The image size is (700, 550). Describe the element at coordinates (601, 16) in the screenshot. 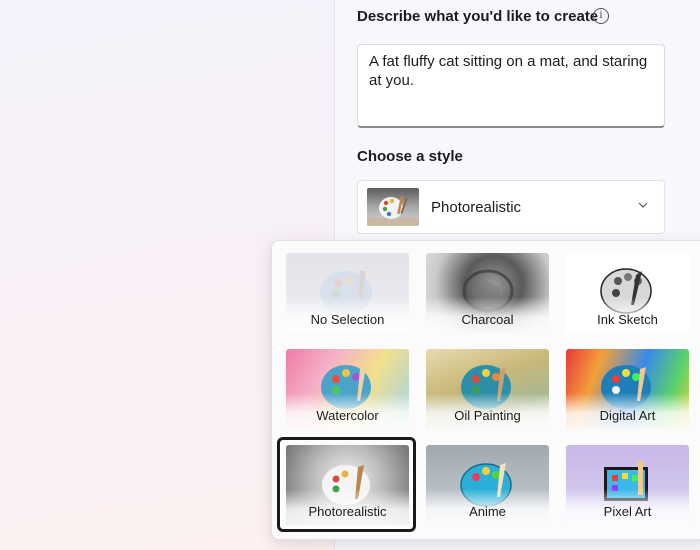

I see `info-icon: i` at that location.